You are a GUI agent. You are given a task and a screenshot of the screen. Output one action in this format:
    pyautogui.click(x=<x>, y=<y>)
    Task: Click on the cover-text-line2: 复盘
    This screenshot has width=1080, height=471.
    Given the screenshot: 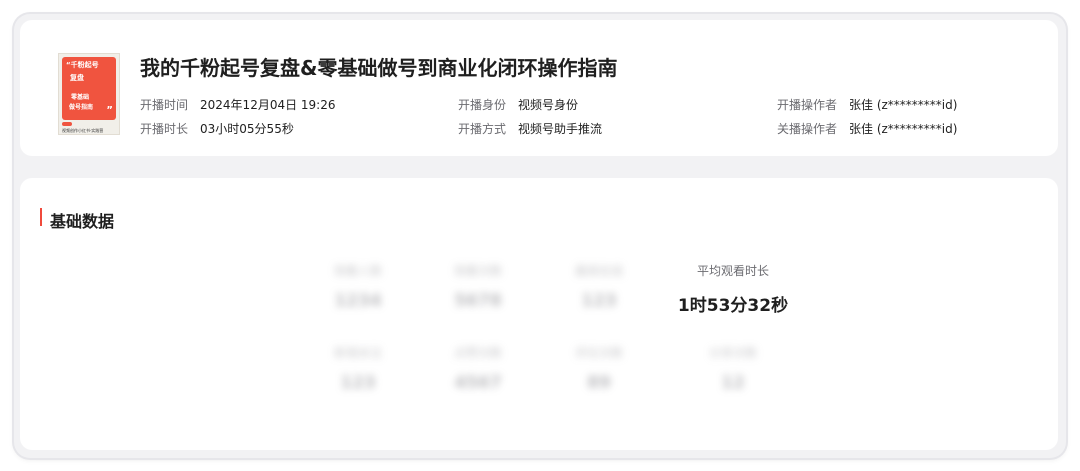 What is the action you would take?
    pyautogui.click(x=77, y=78)
    